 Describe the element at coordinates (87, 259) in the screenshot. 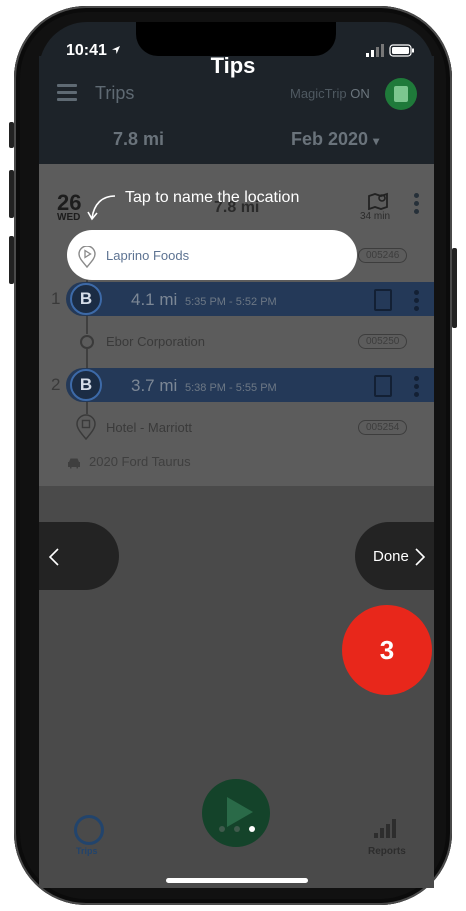

I see `location-pin-icon` at that location.